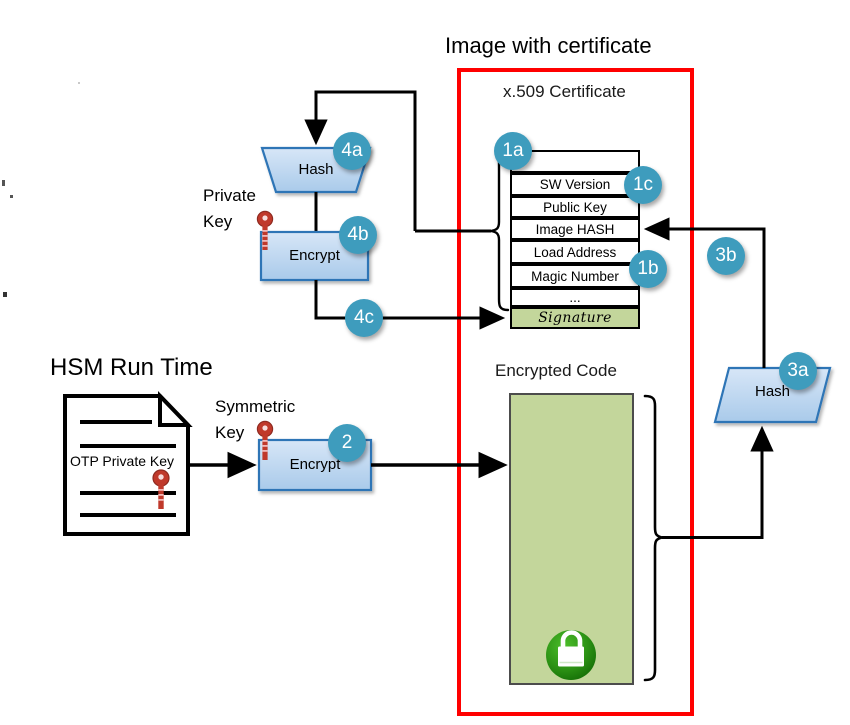 Image resolution: width=850 pixels, height=725 pixels. Describe the element at coordinates (364, 318) in the screenshot. I see `badge-4c: 4c` at that location.